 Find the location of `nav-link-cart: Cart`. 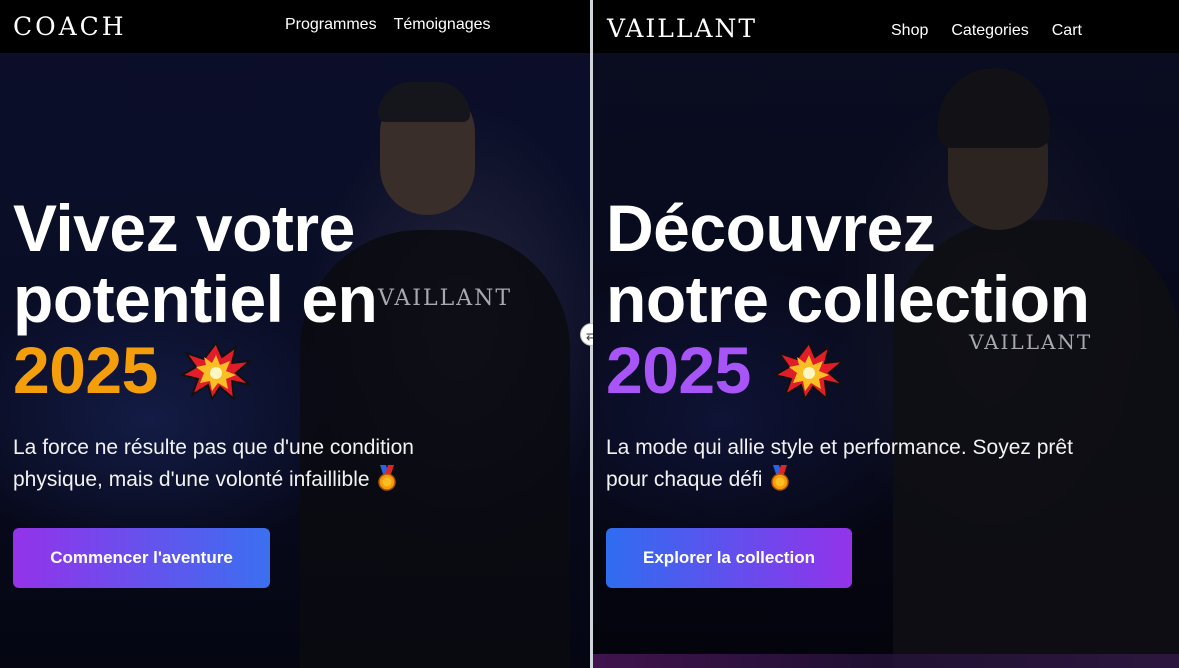

nav-link-cart: Cart is located at coordinates (1067, 31).